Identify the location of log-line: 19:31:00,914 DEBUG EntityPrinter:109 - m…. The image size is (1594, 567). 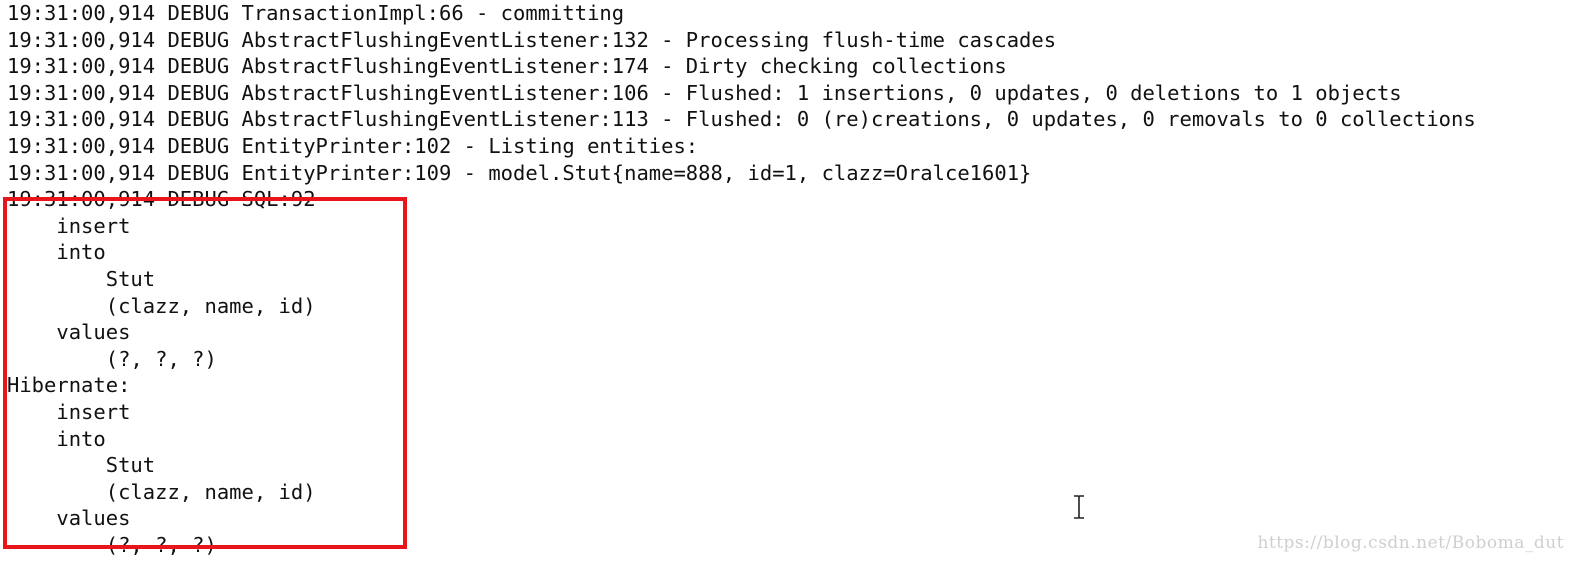
(519, 172).